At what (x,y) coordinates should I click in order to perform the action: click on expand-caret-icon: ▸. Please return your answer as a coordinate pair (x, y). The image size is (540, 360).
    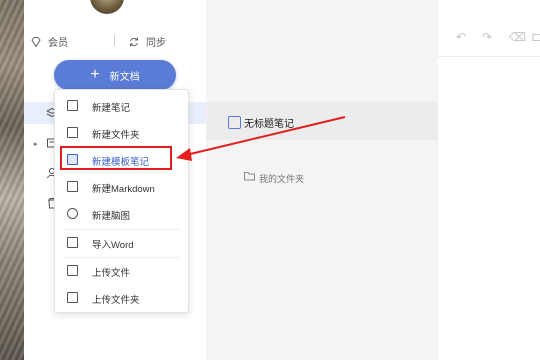
    Looking at the image, I should click on (36, 144).